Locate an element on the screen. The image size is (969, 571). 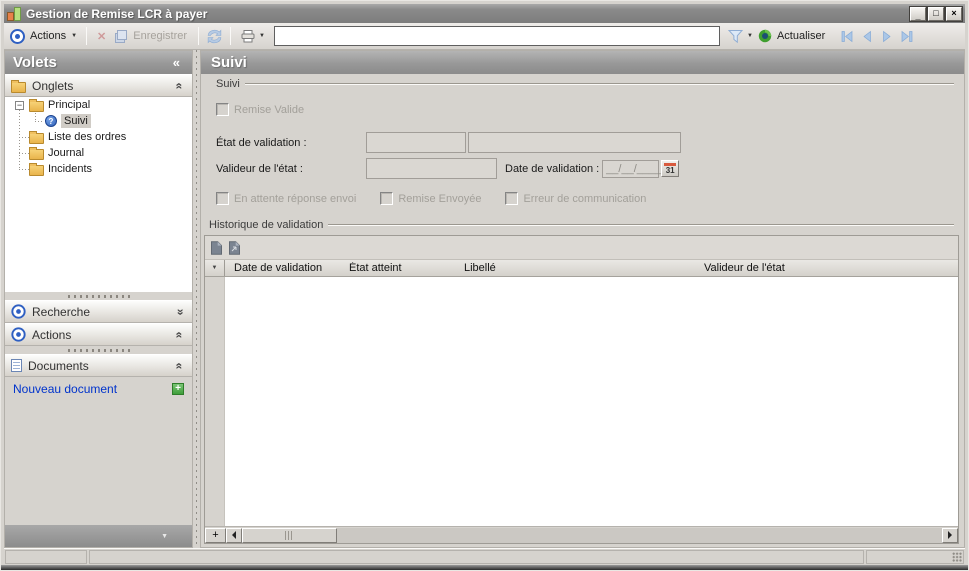
date-validation-field: __/__/____ is located at coordinates (631, 168).